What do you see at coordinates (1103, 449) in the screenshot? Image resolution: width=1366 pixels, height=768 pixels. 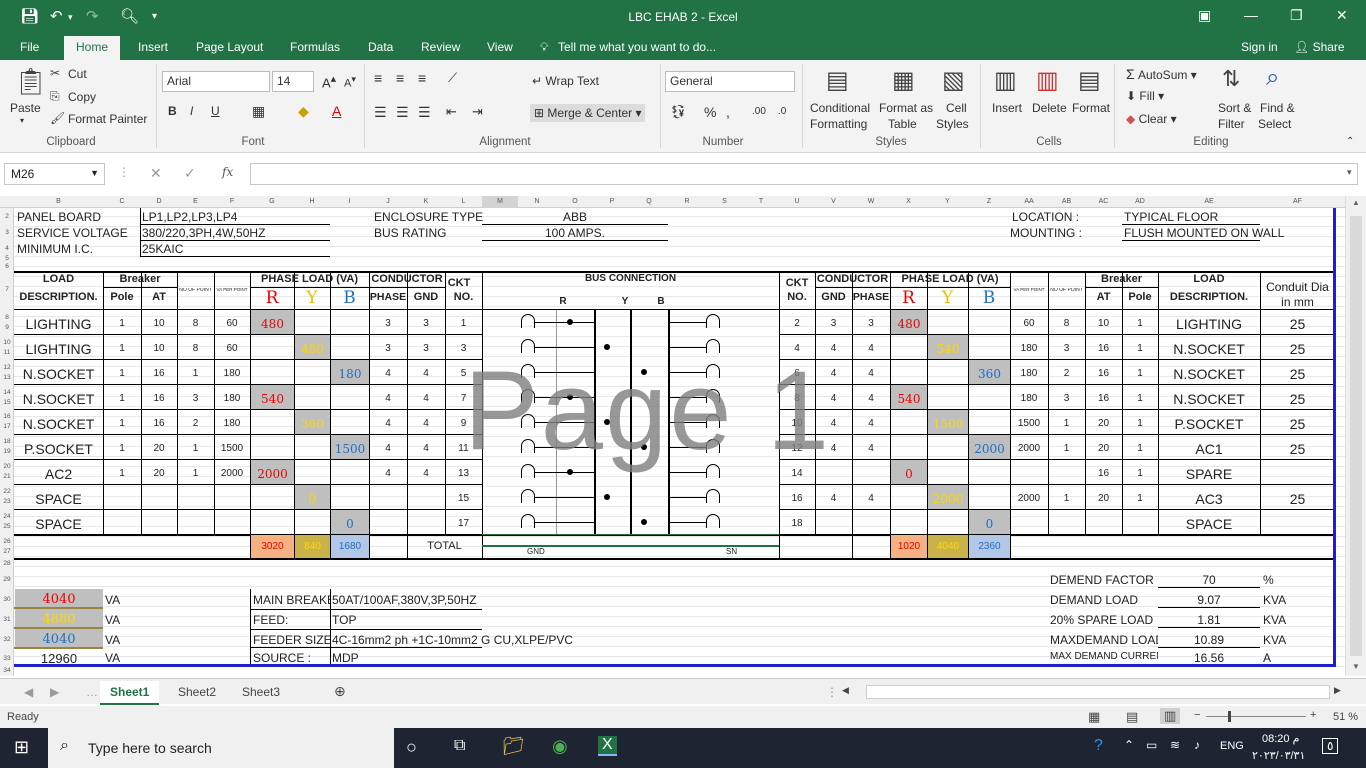 I see `at-value-right: 20` at bounding box center [1103, 449].